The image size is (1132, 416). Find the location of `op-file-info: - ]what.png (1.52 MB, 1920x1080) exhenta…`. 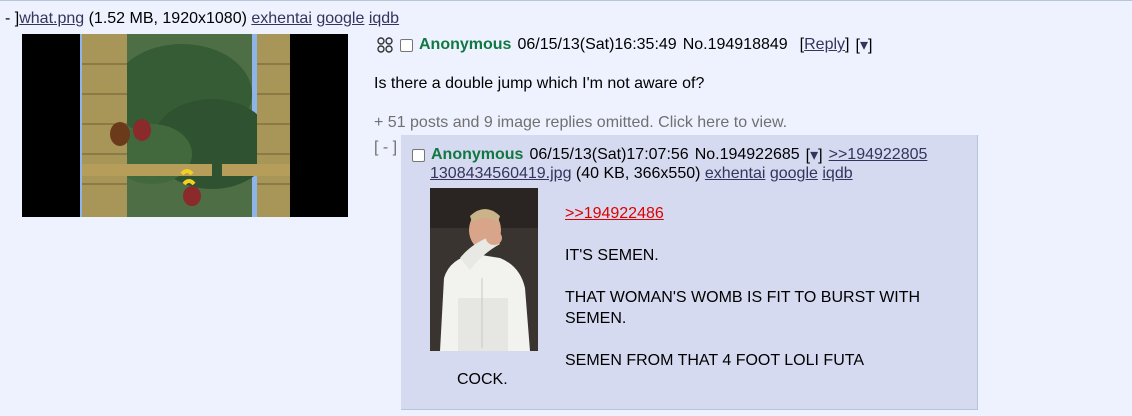

op-file-info: - ]what.png (1.52 MB, 1920x1080) exhenta… is located at coordinates (202, 19).